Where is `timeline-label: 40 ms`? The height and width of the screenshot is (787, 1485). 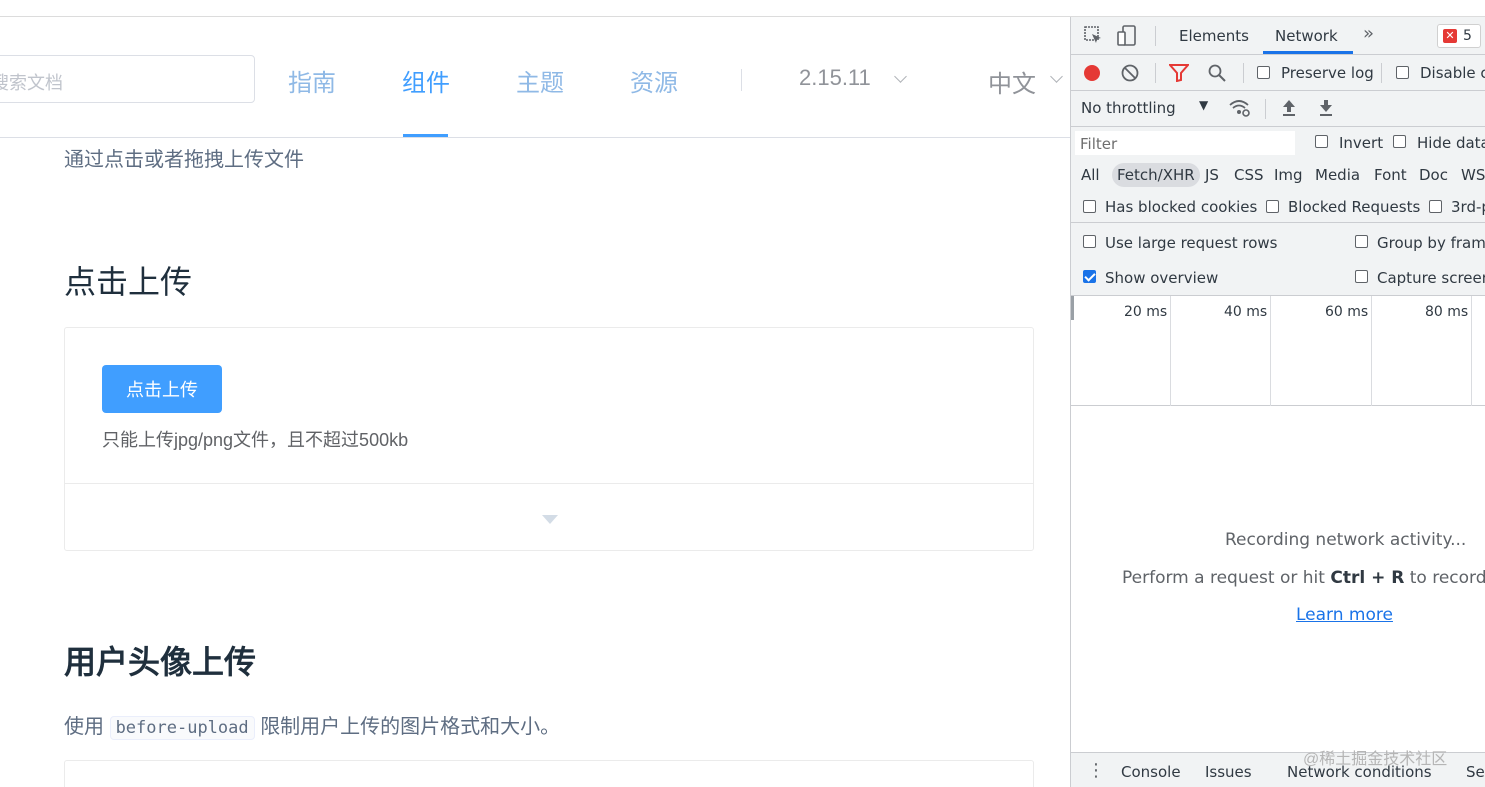 timeline-label: 40 ms is located at coordinates (1246, 312).